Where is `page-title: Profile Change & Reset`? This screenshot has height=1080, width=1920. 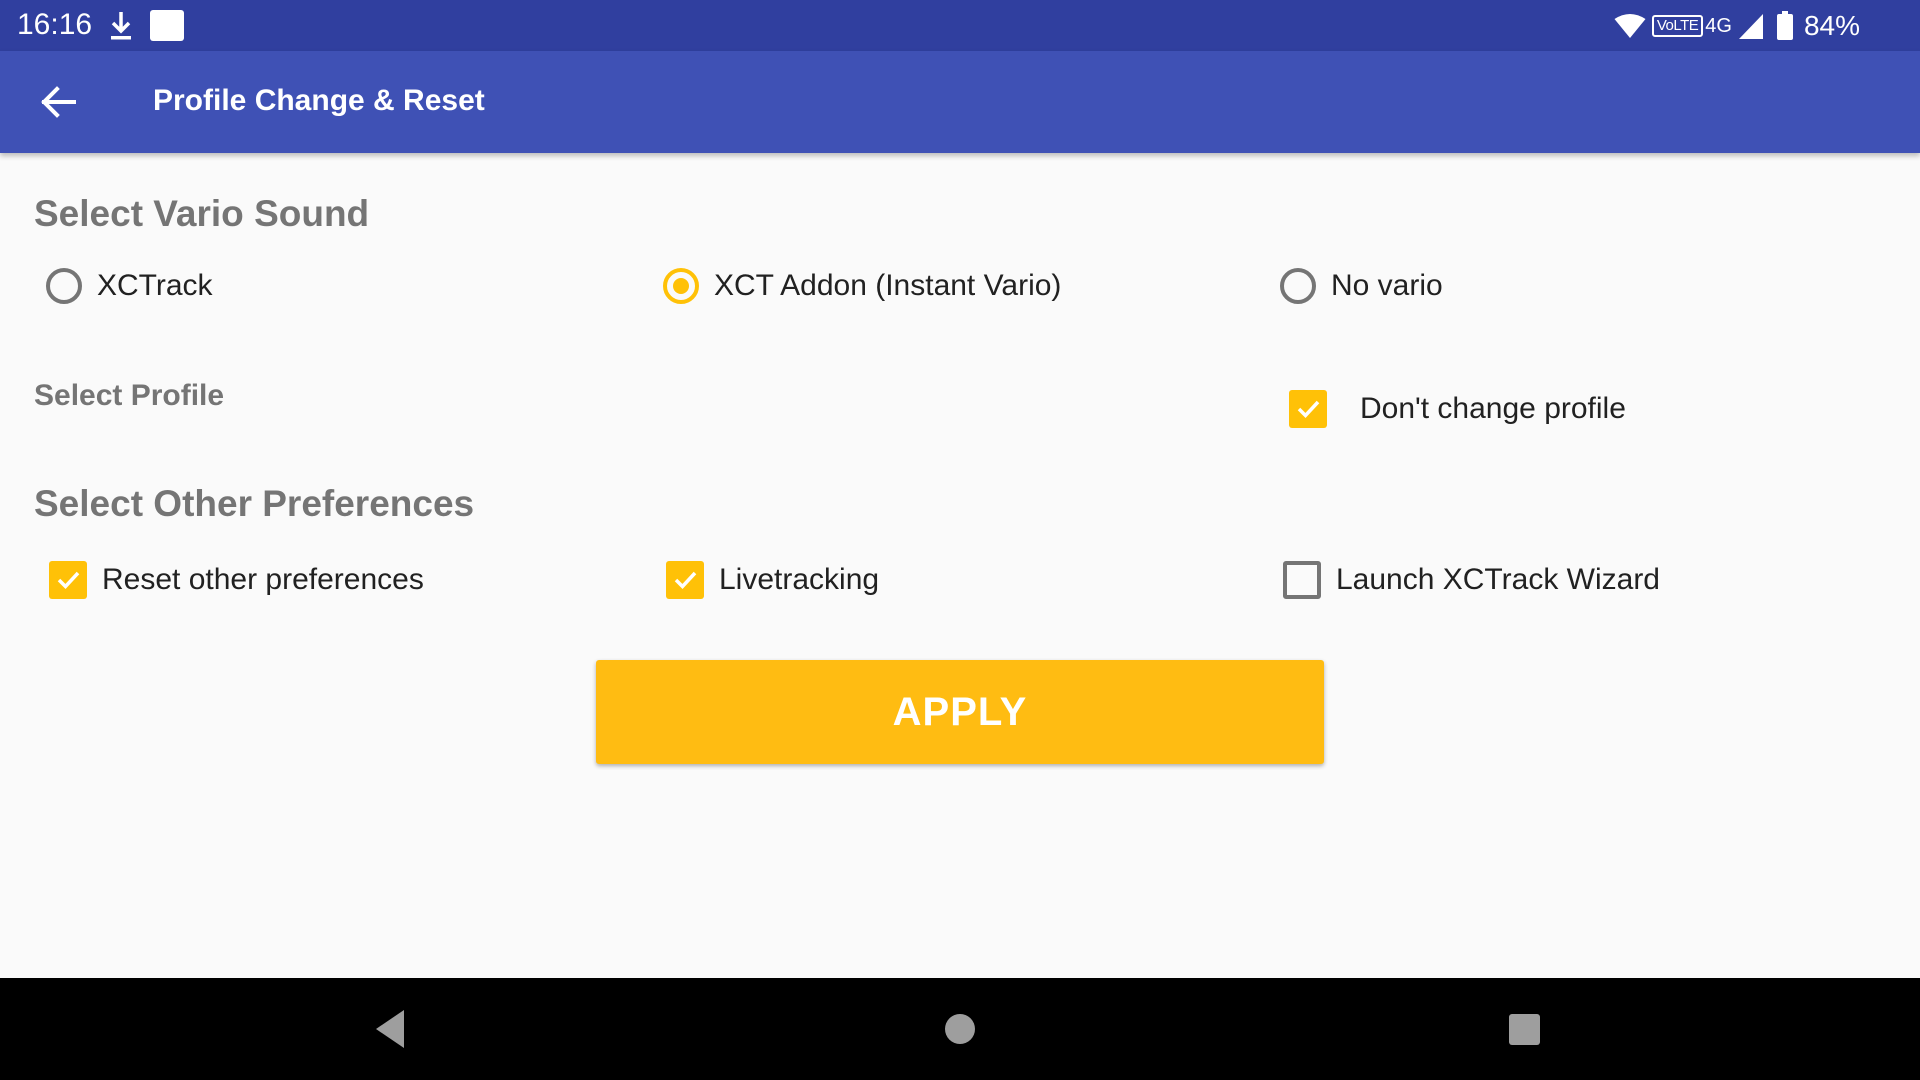
page-title: Profile Change & Reset is located at coordinates (319, 100).